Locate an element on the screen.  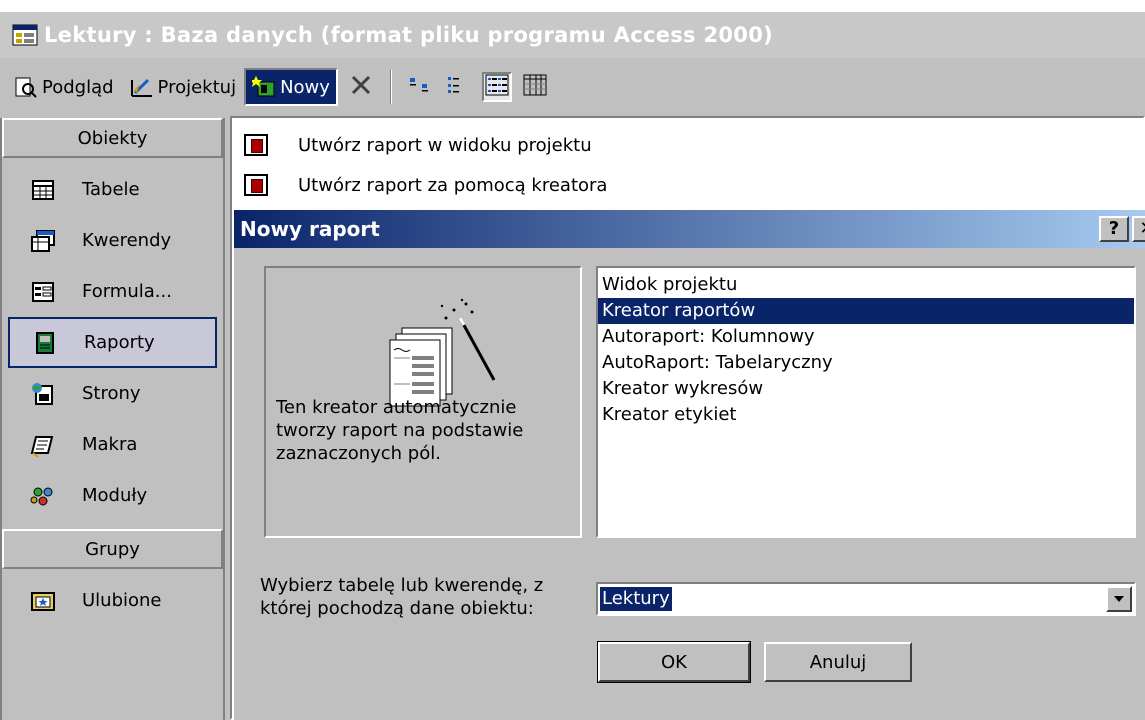
delete-button is located at coordinates (361, 87).